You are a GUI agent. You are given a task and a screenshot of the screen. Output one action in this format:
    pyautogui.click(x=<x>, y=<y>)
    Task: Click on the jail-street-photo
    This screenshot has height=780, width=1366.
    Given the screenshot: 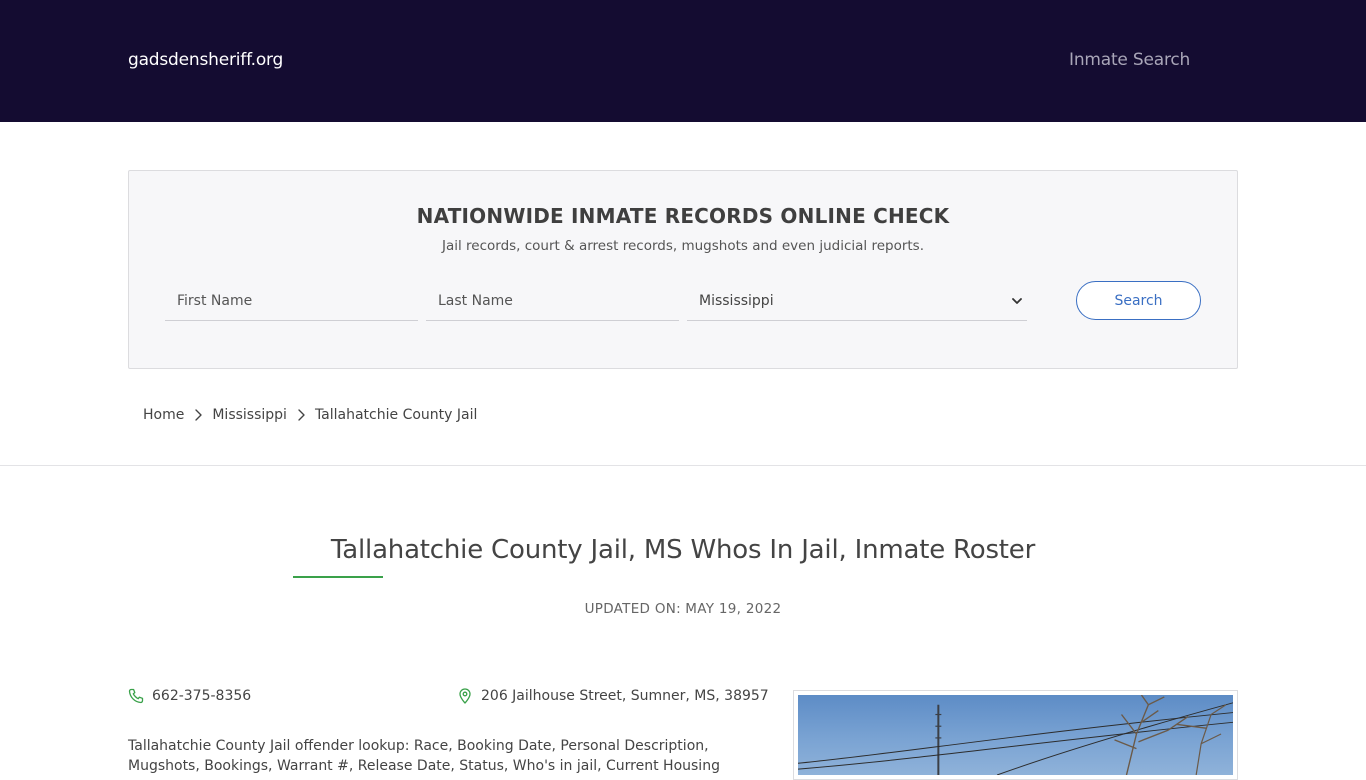 What is the action you would take?
    pyautogui.click(x=1015, y=735)
    